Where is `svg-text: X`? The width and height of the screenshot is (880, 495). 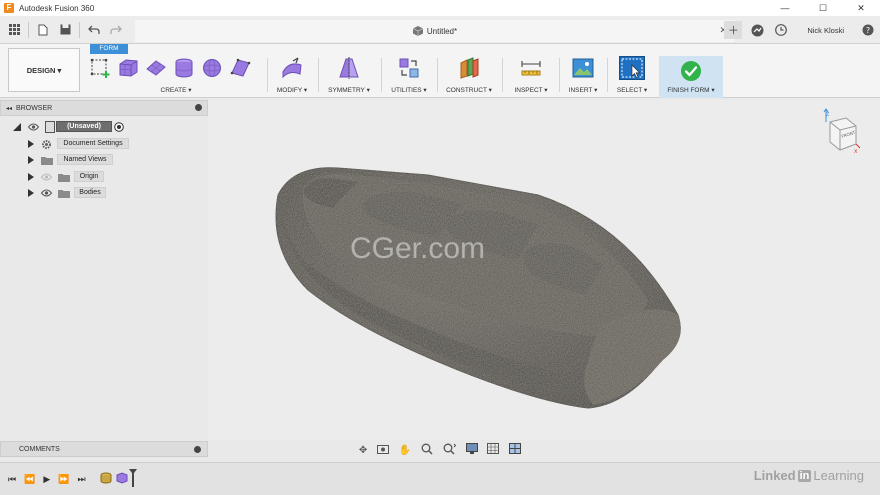
svg-text: X is located at coordinates (856, 151).